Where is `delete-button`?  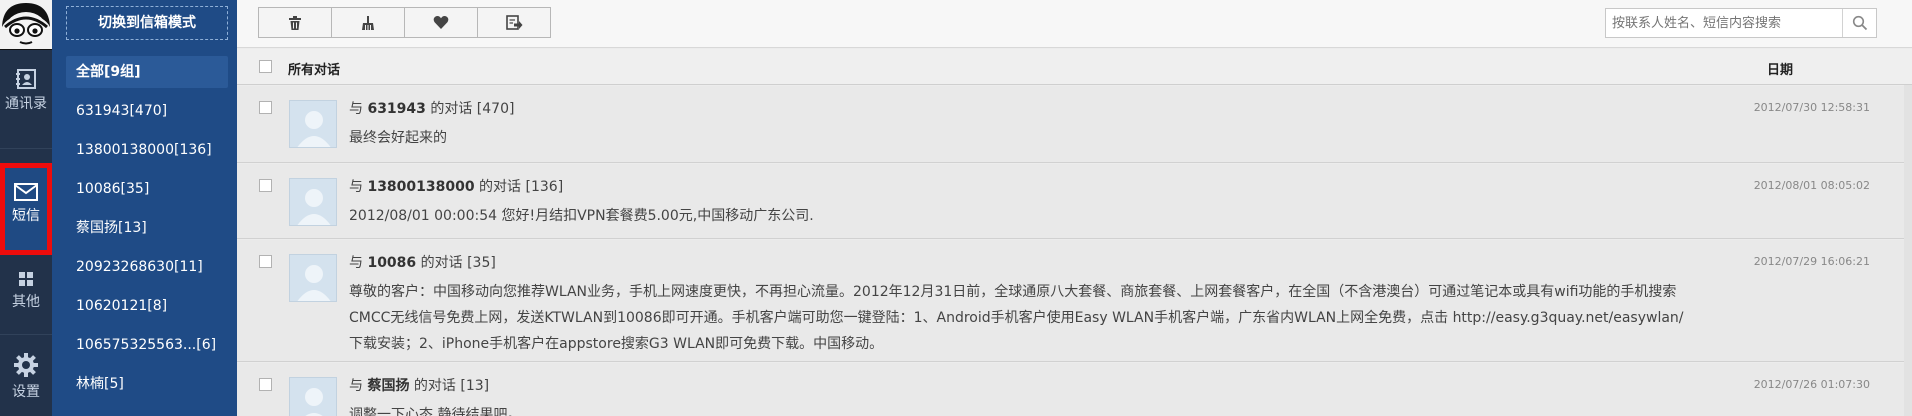 delete-button is located at coordinates (295, 22).